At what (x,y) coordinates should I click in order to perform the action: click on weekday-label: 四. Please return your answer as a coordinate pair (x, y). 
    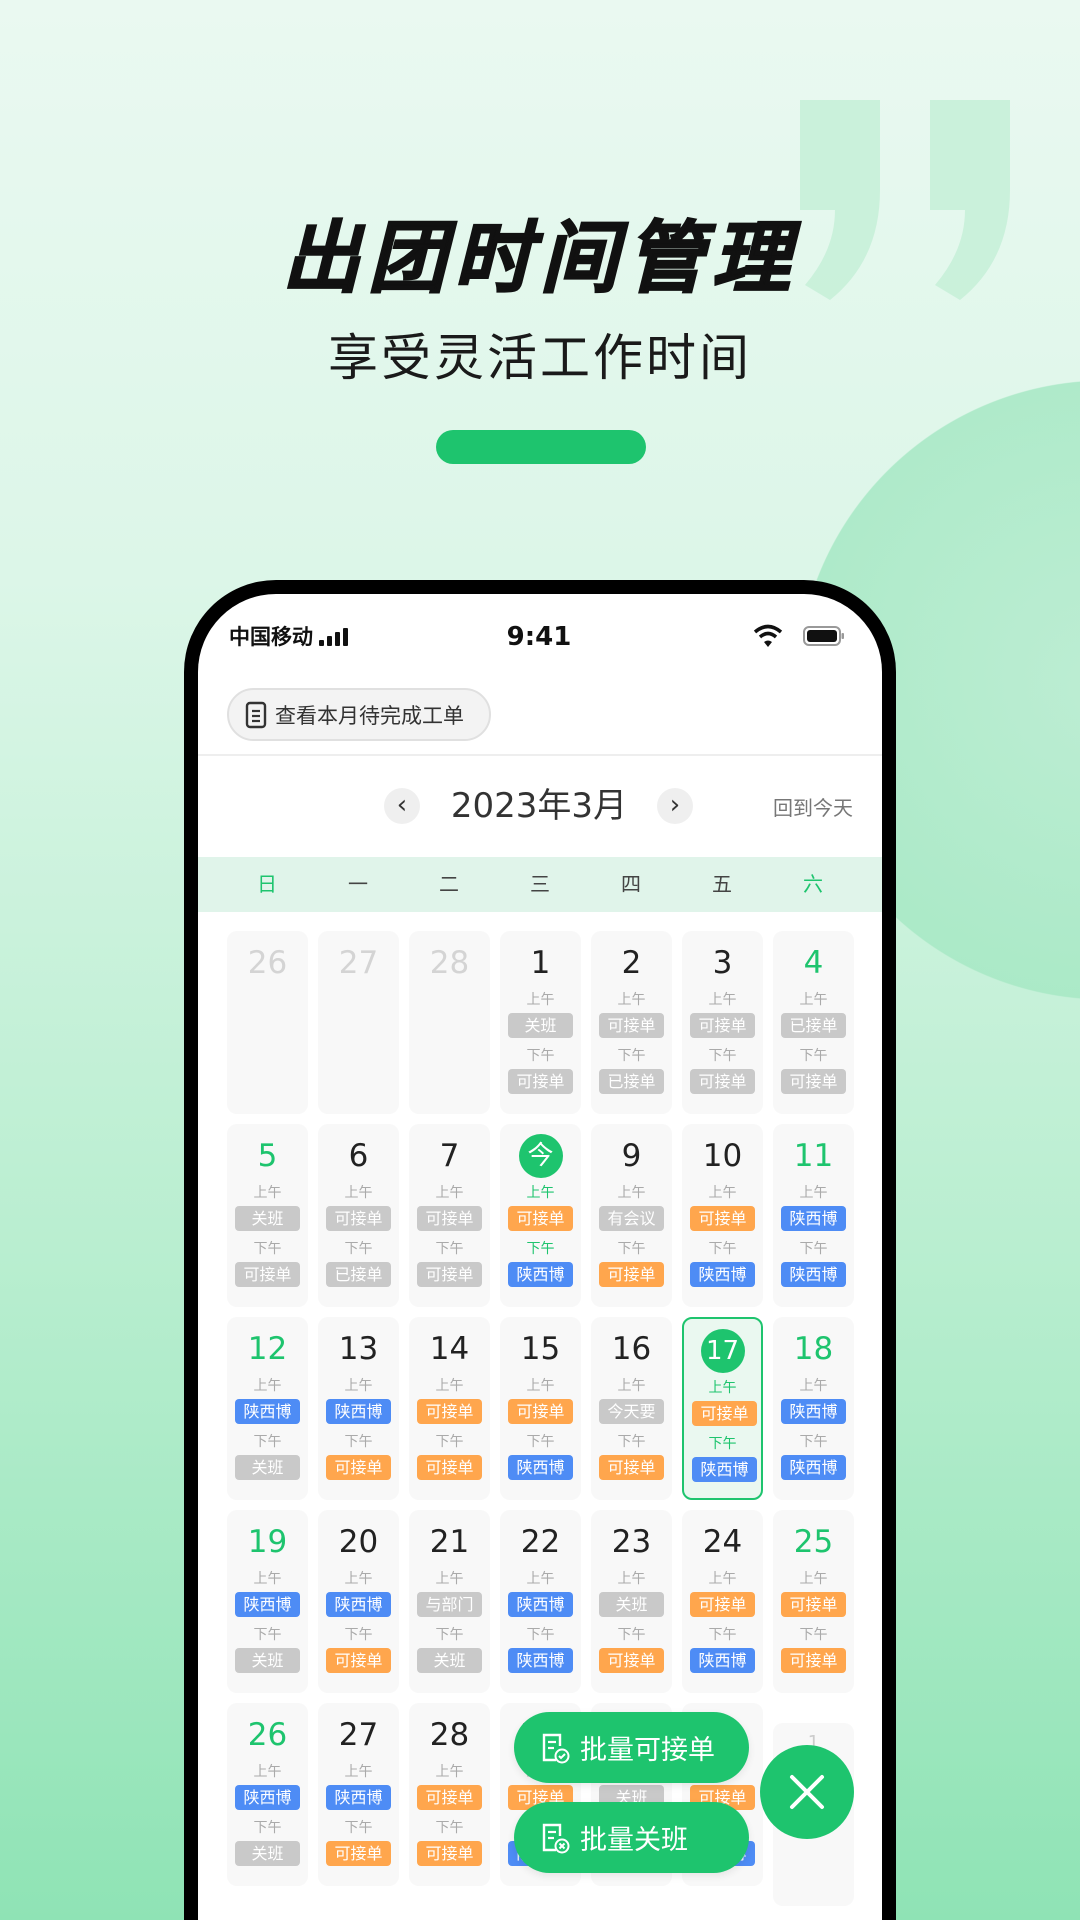
    Looking at the image, I should click on (631, 884).